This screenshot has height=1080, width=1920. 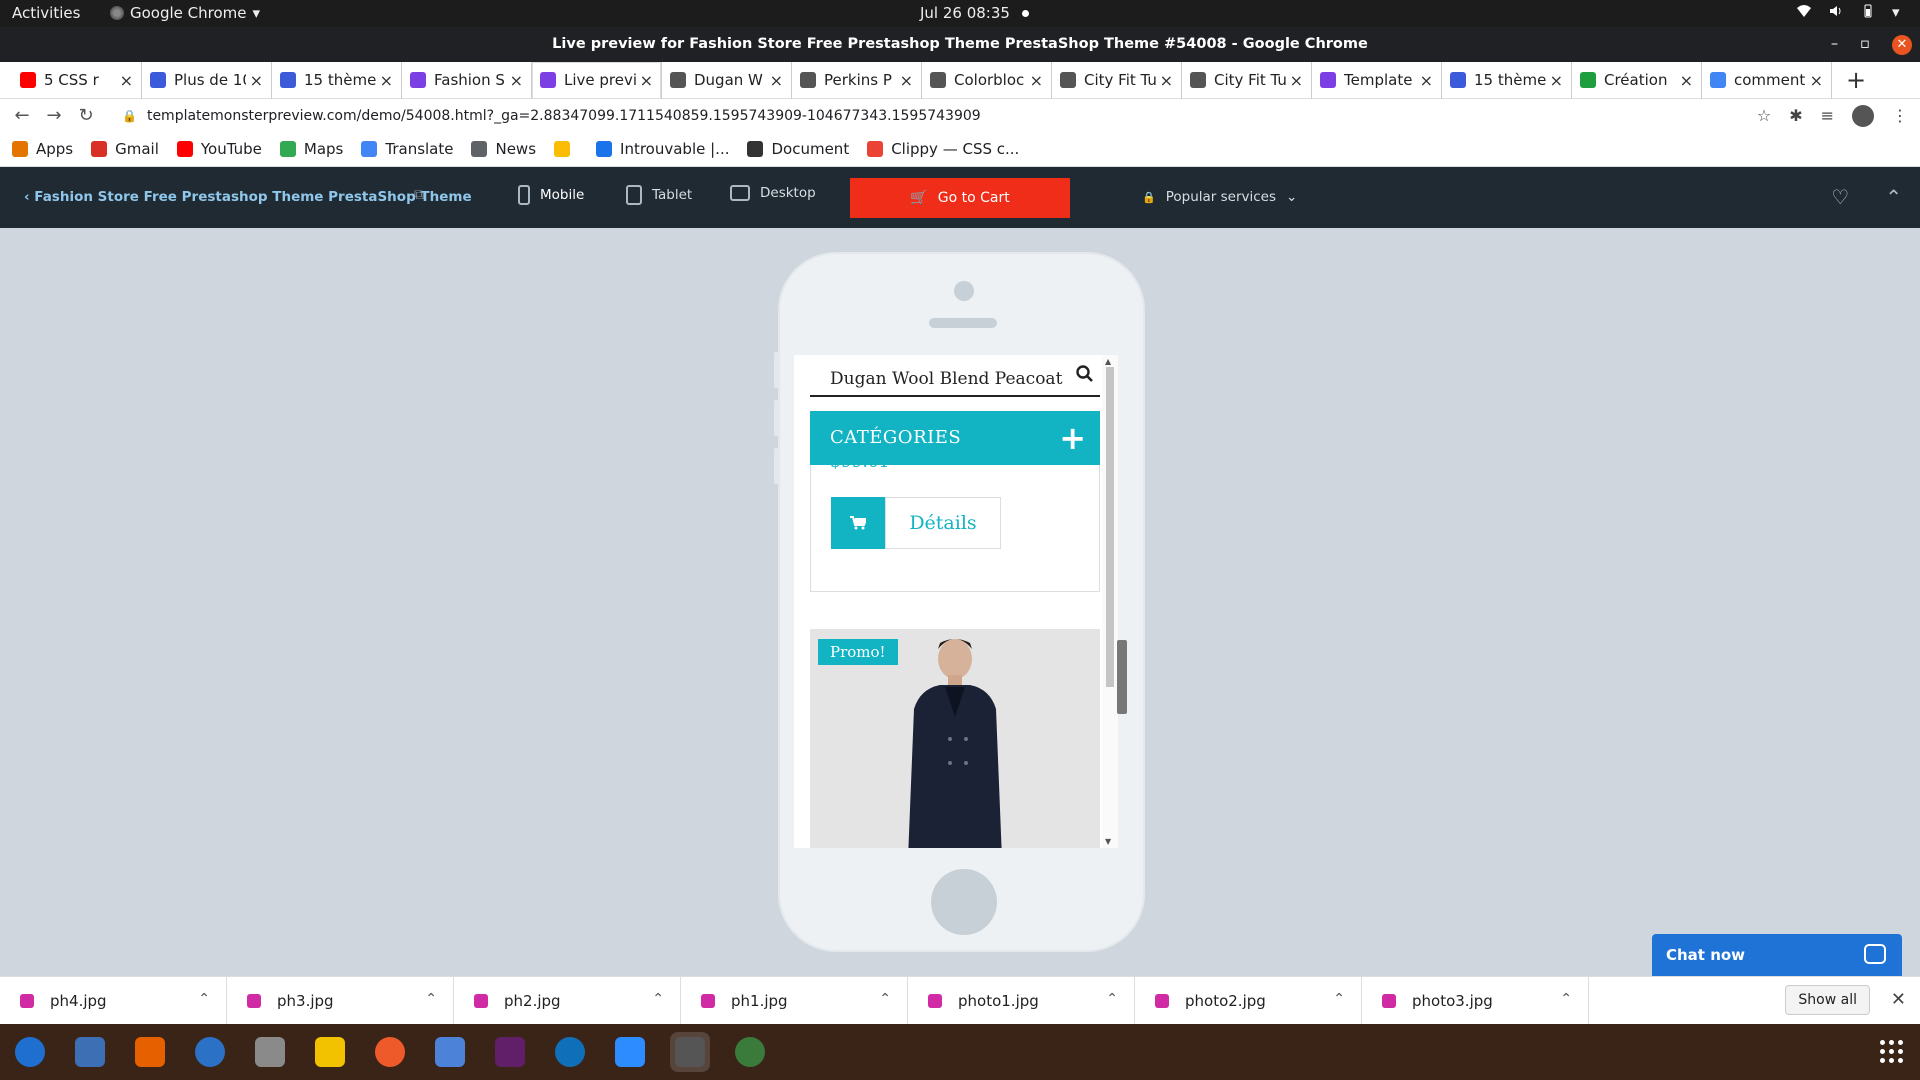 I want to click on download-item: ph3.jpg ⌃, so click(x=340, y=1000).